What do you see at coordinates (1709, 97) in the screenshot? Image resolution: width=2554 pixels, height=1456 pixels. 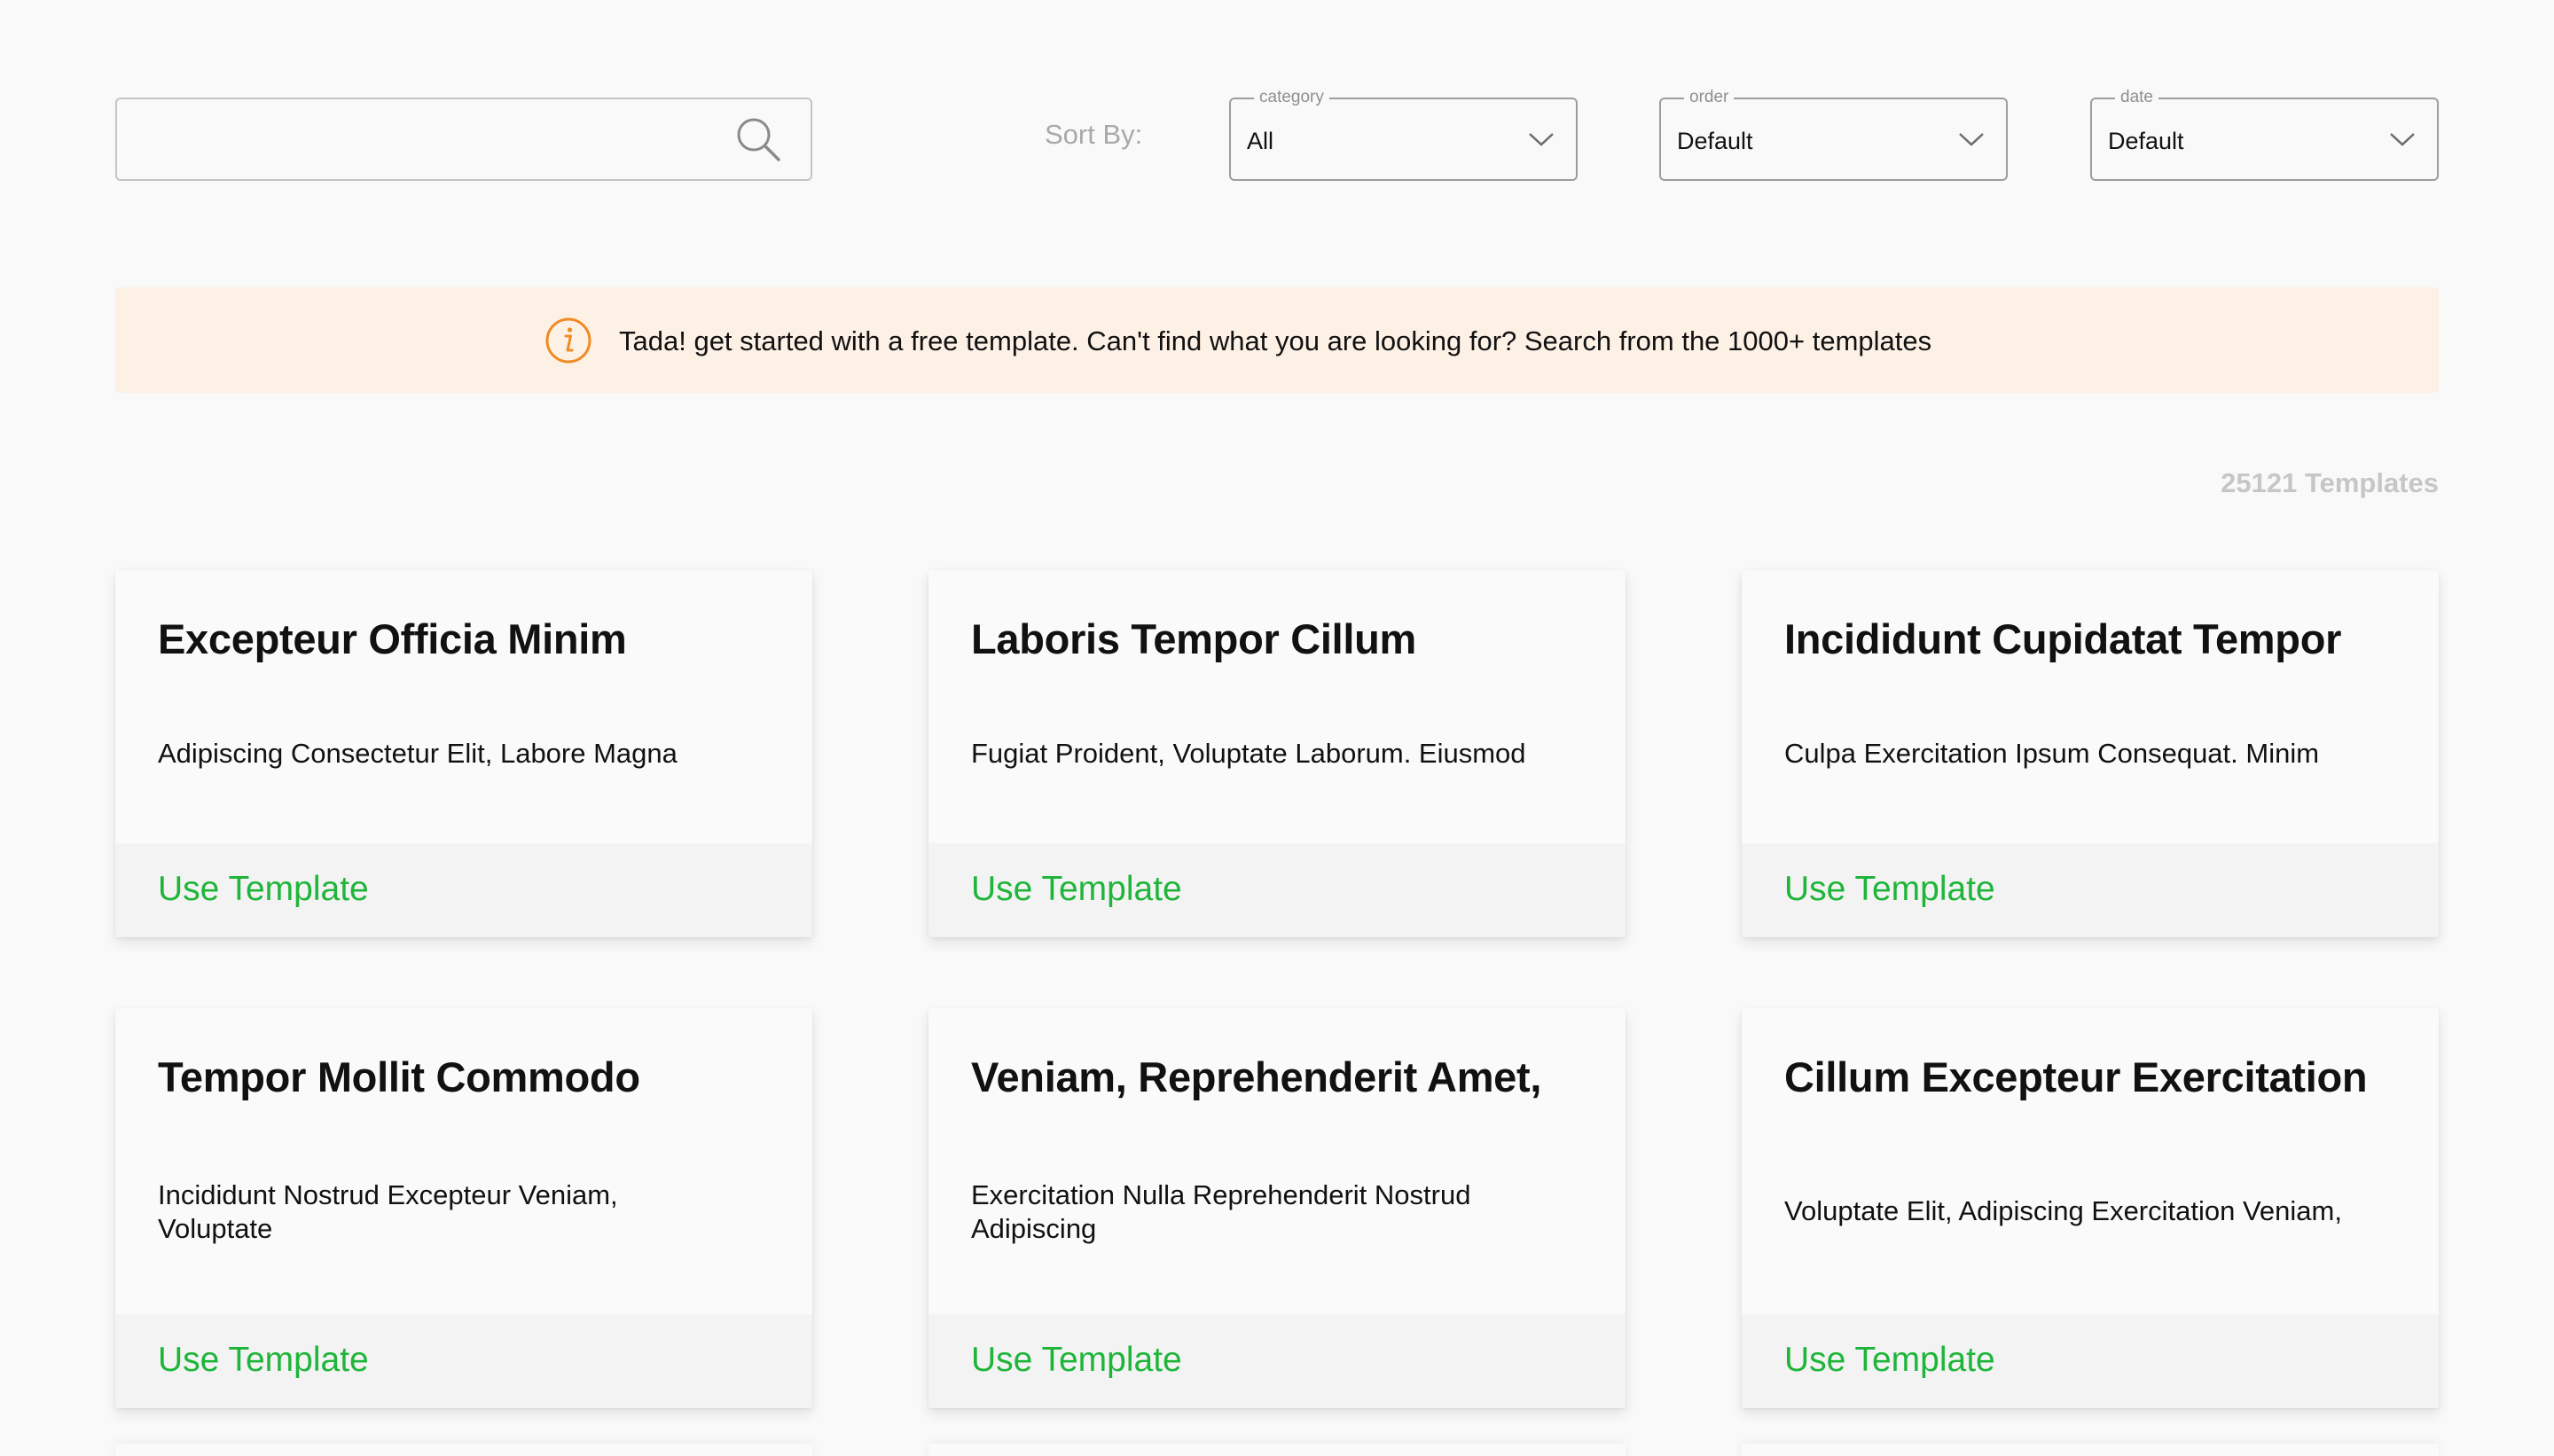 I see `order-select-legend: order` at bounding box center [1709, 97].